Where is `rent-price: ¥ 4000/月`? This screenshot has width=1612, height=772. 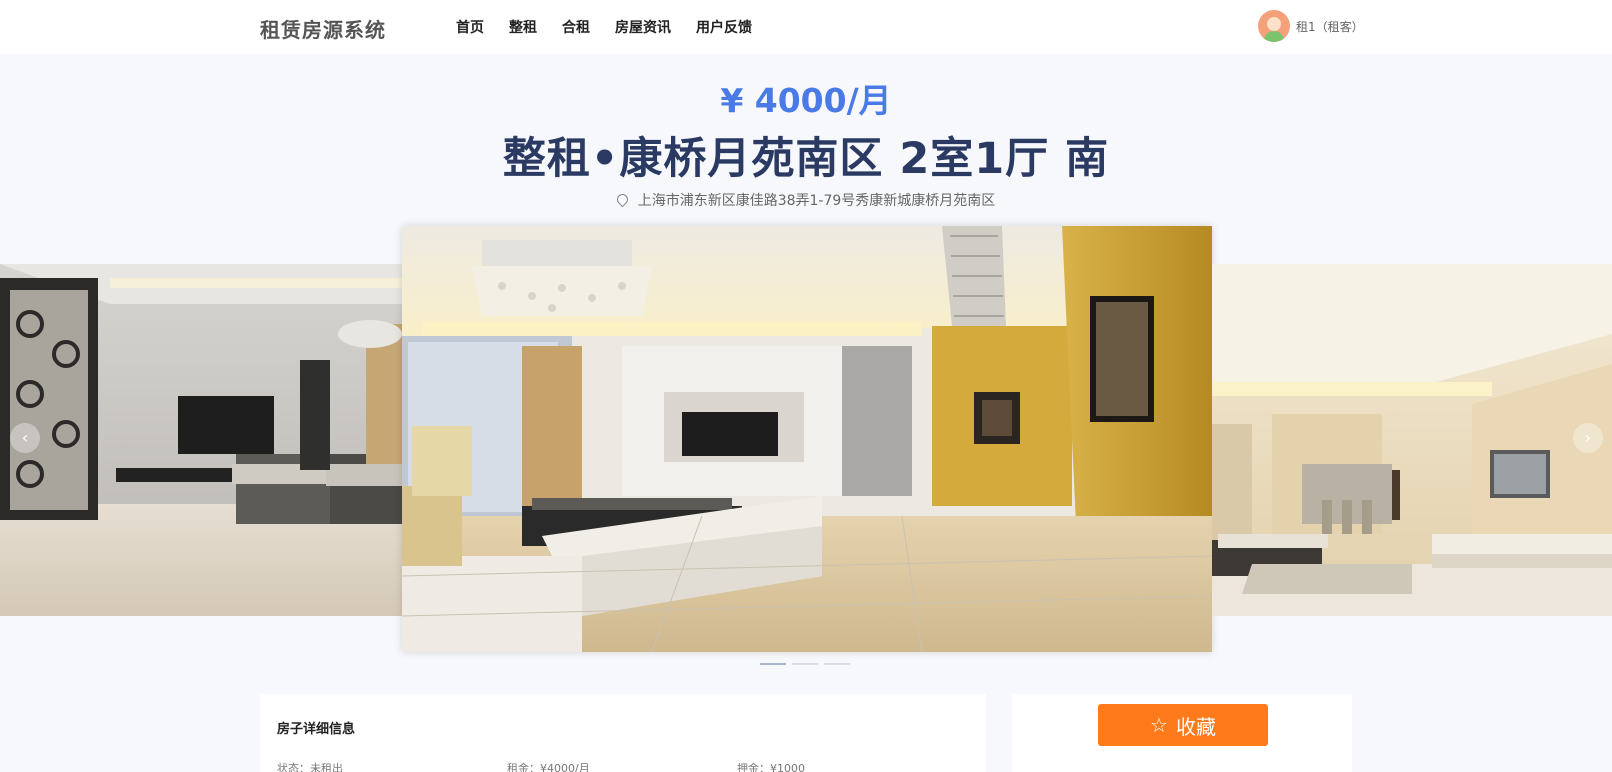
rent-price: ¥ 4000/月 is located at coordinates (806, 100).